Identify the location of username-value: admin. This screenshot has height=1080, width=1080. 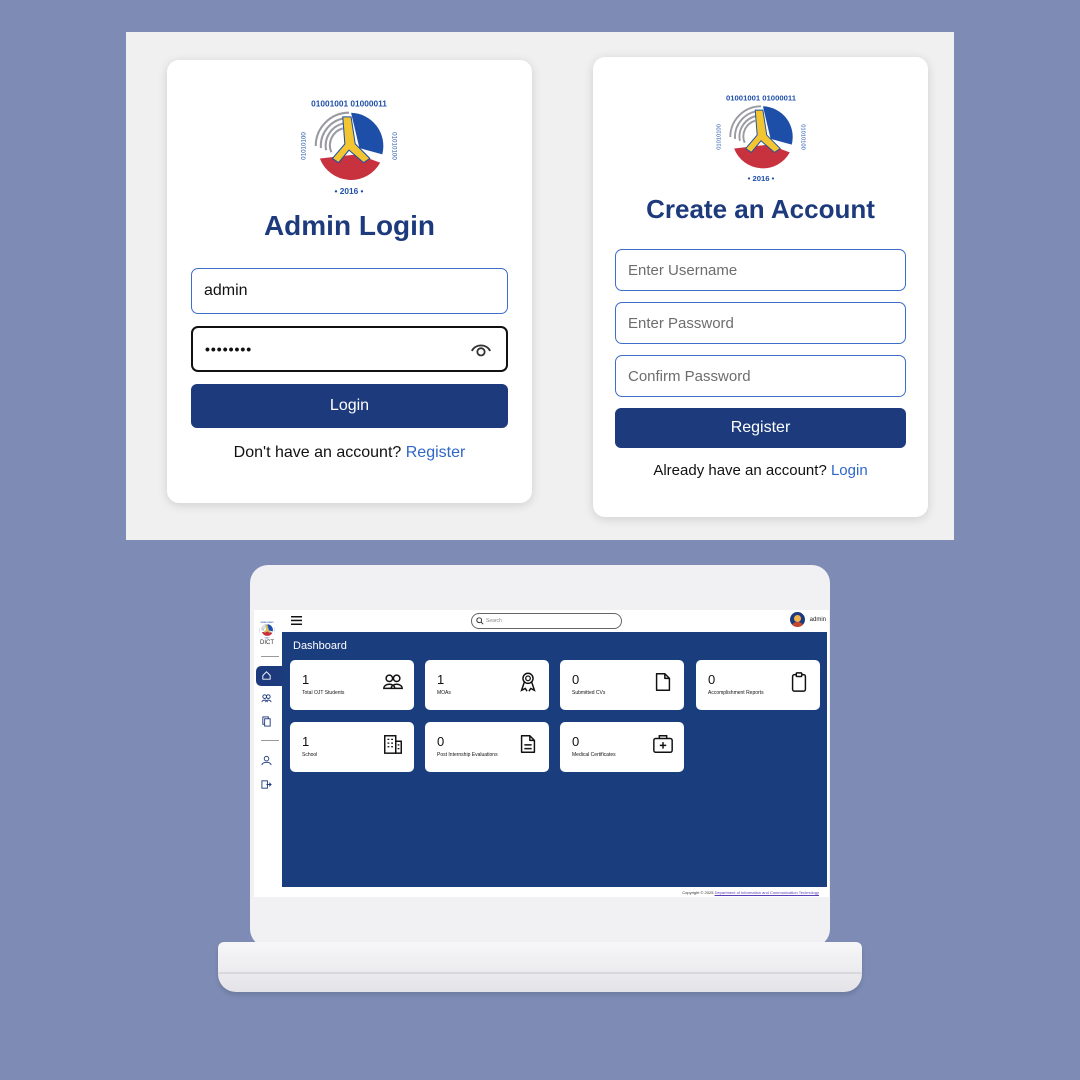
(226, 290).